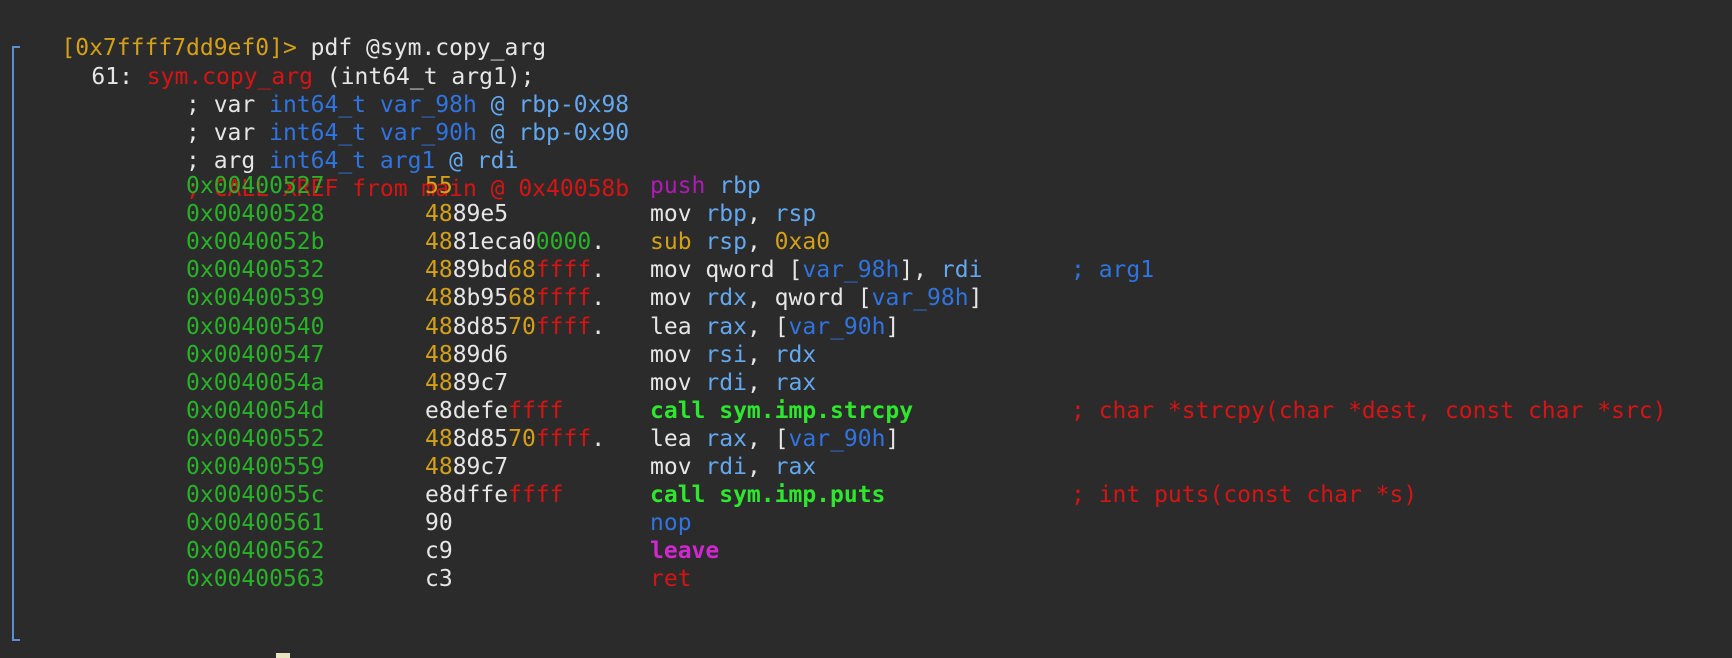 The width and height of the screenshot is (1732, 658). What do you see at coordinates (671, 579) in the screenshot?
I see `instruction-text: ret` at bounding box center [671, 579].